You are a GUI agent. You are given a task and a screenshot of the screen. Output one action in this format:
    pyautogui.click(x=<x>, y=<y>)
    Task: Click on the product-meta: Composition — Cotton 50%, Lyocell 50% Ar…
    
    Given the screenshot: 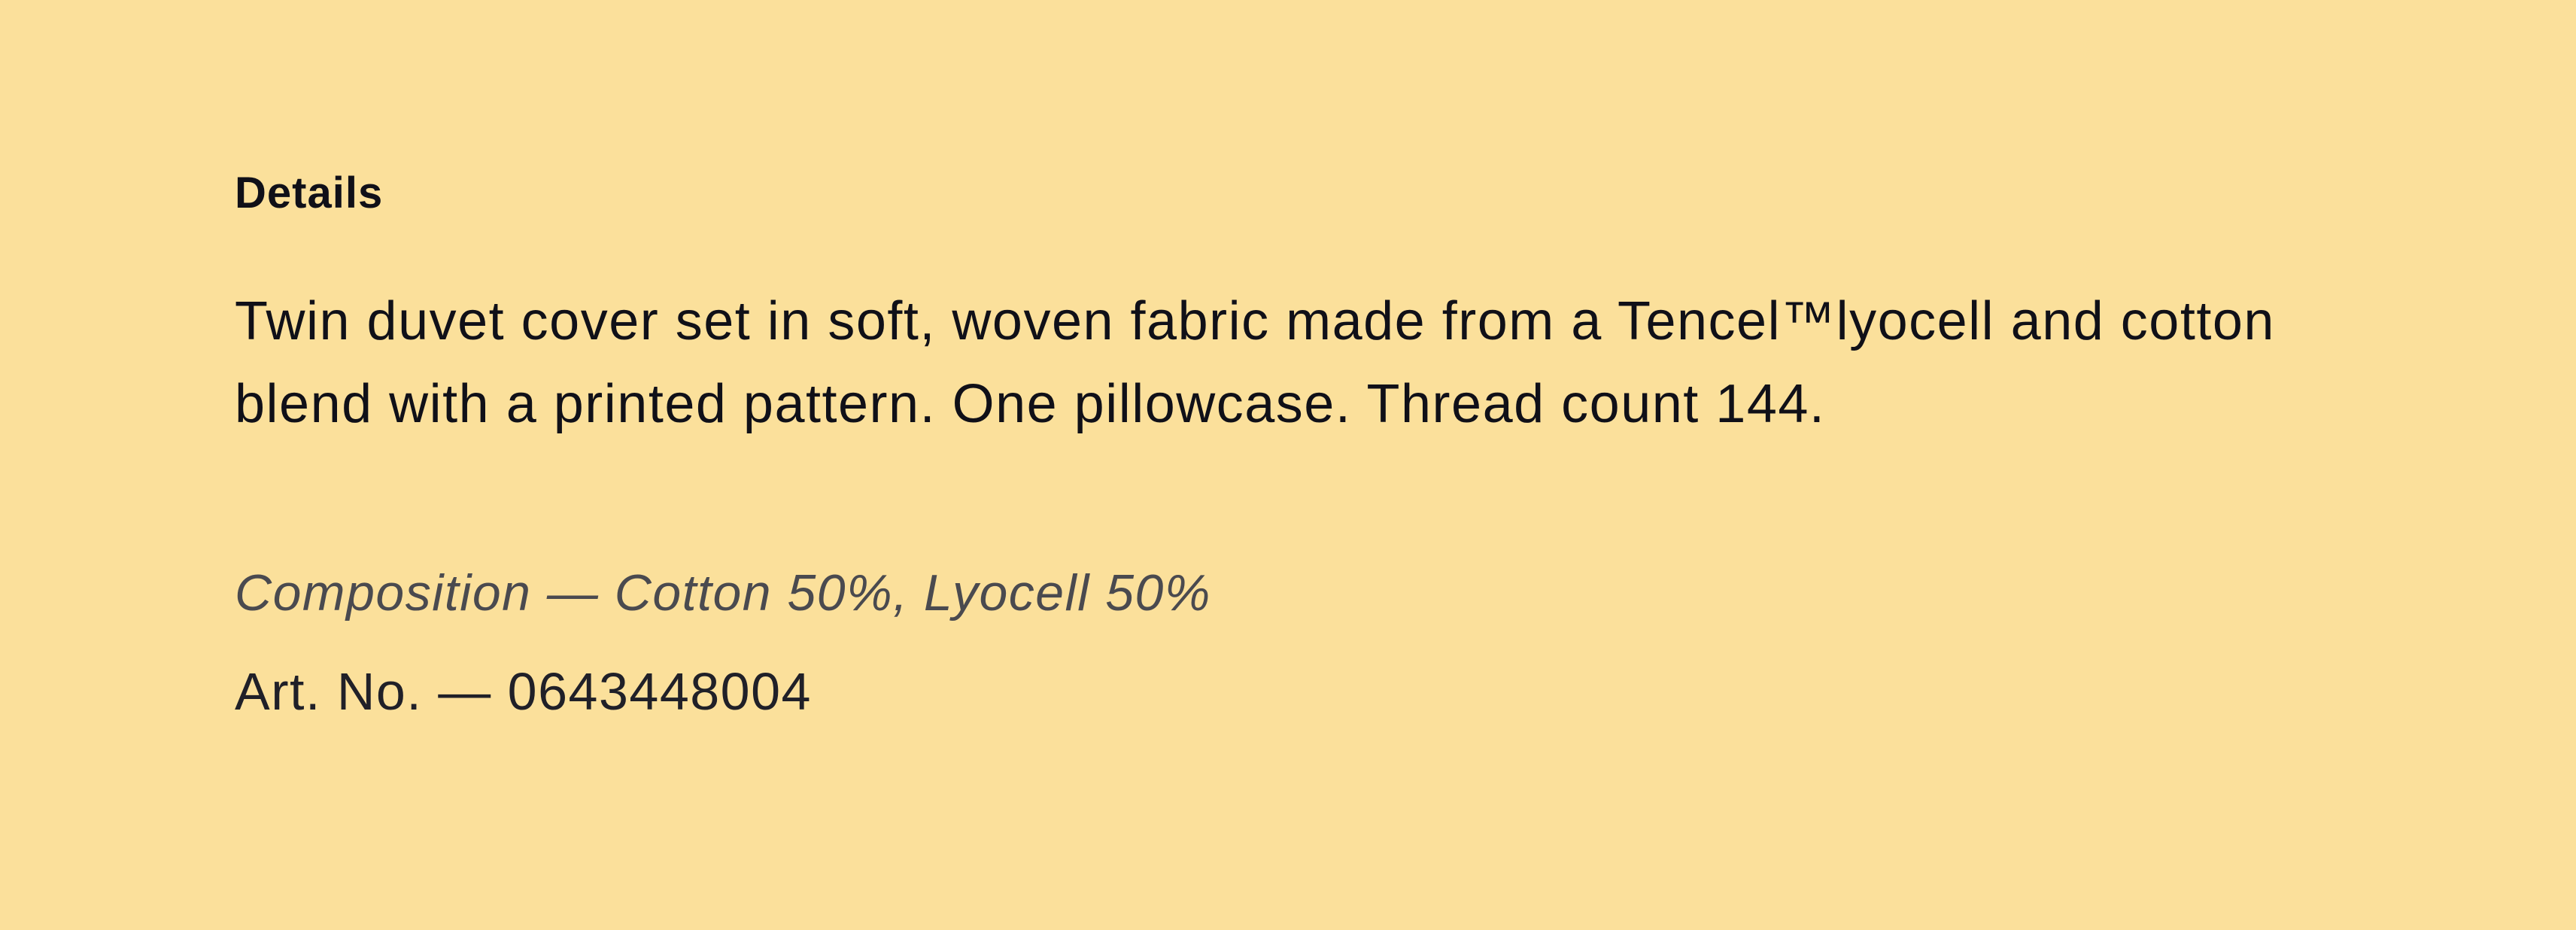 What is the action you would take?
    pyautogui.click(x=1326, y=643)
    